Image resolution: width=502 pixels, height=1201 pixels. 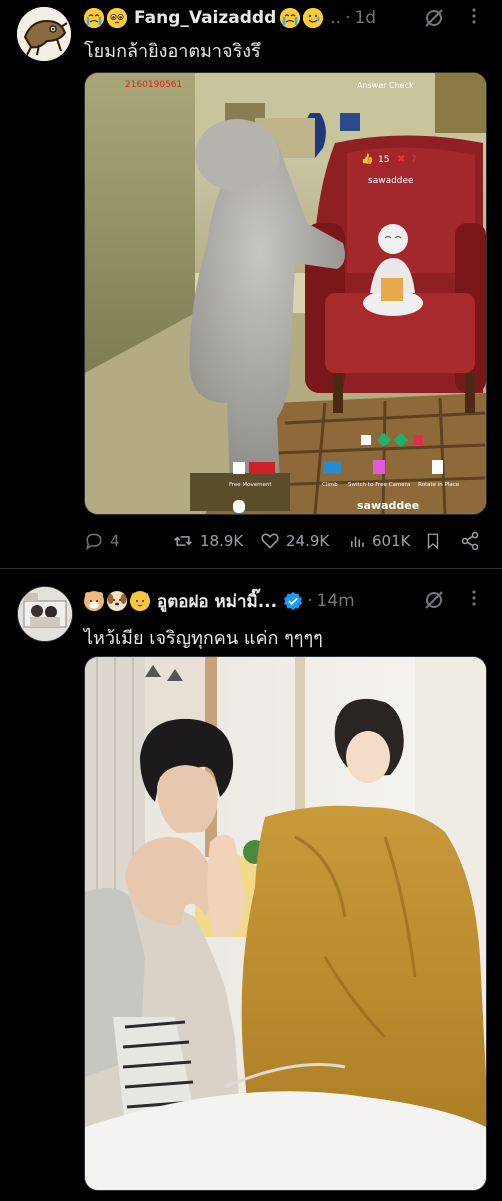 I want to click on post-header: อูตอฝอ หม่ามิ๊... · 14m, so click(x=219, y=601).